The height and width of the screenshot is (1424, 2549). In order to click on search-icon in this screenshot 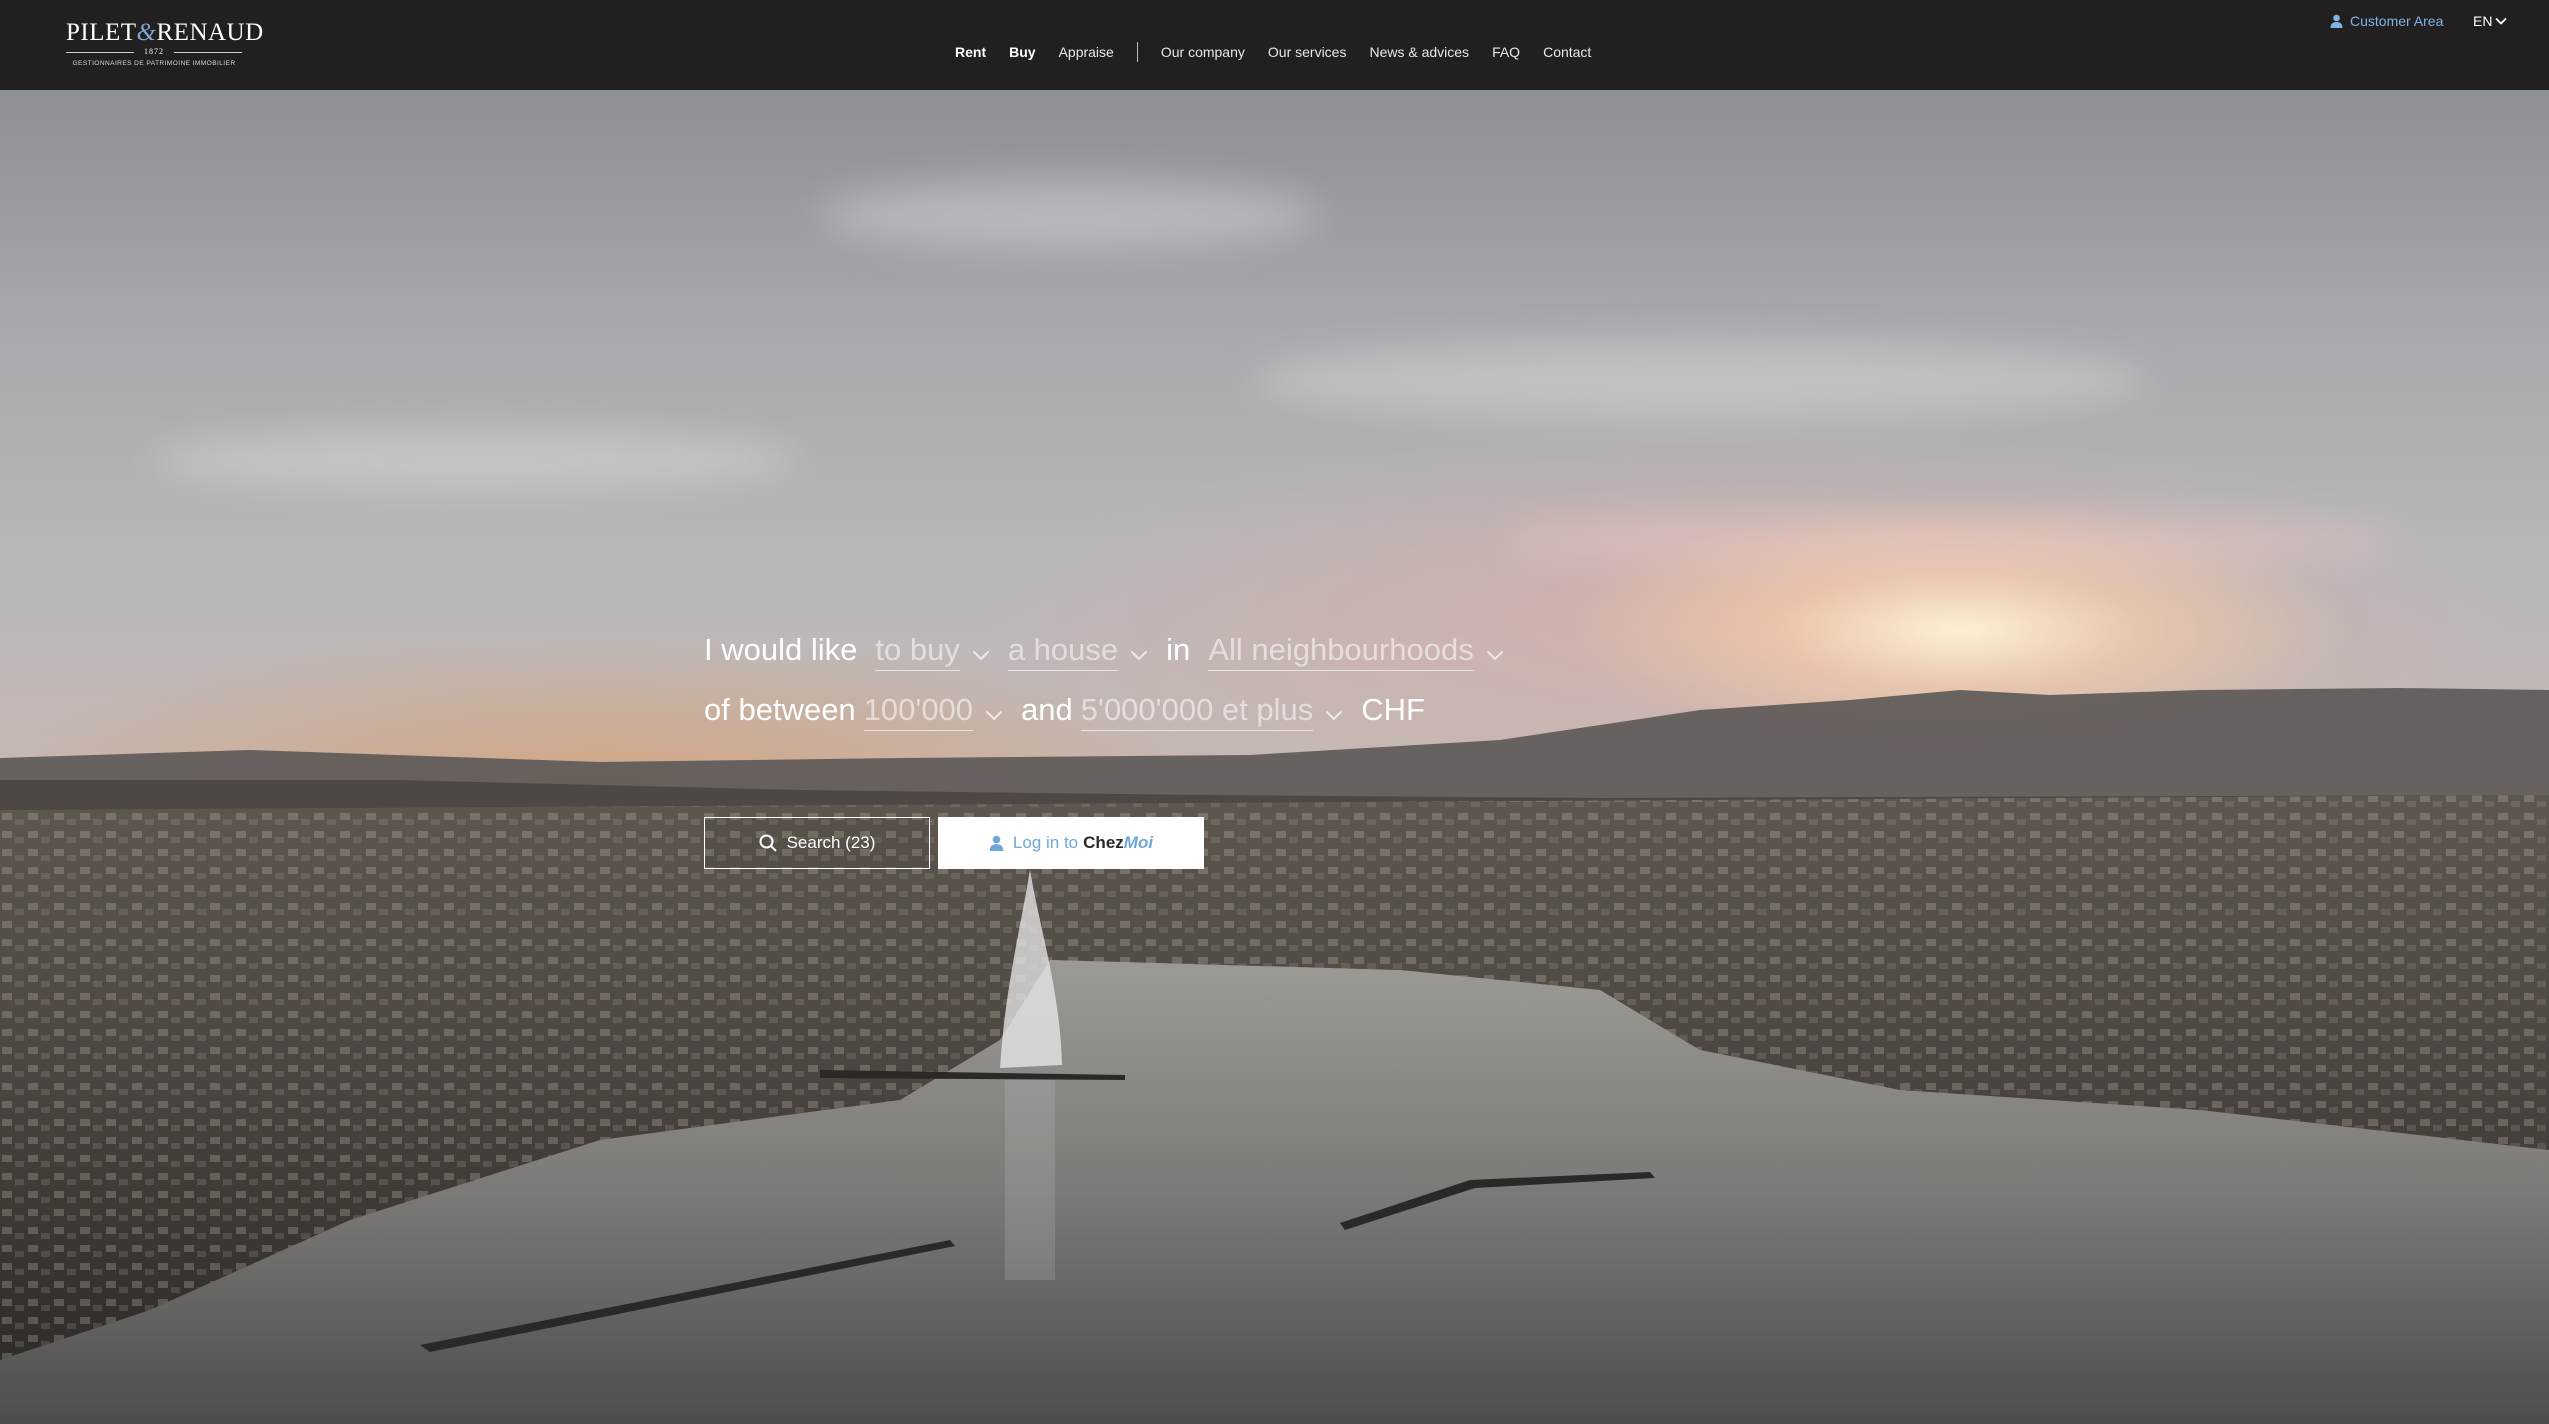, I will do `click(768, 843)`.